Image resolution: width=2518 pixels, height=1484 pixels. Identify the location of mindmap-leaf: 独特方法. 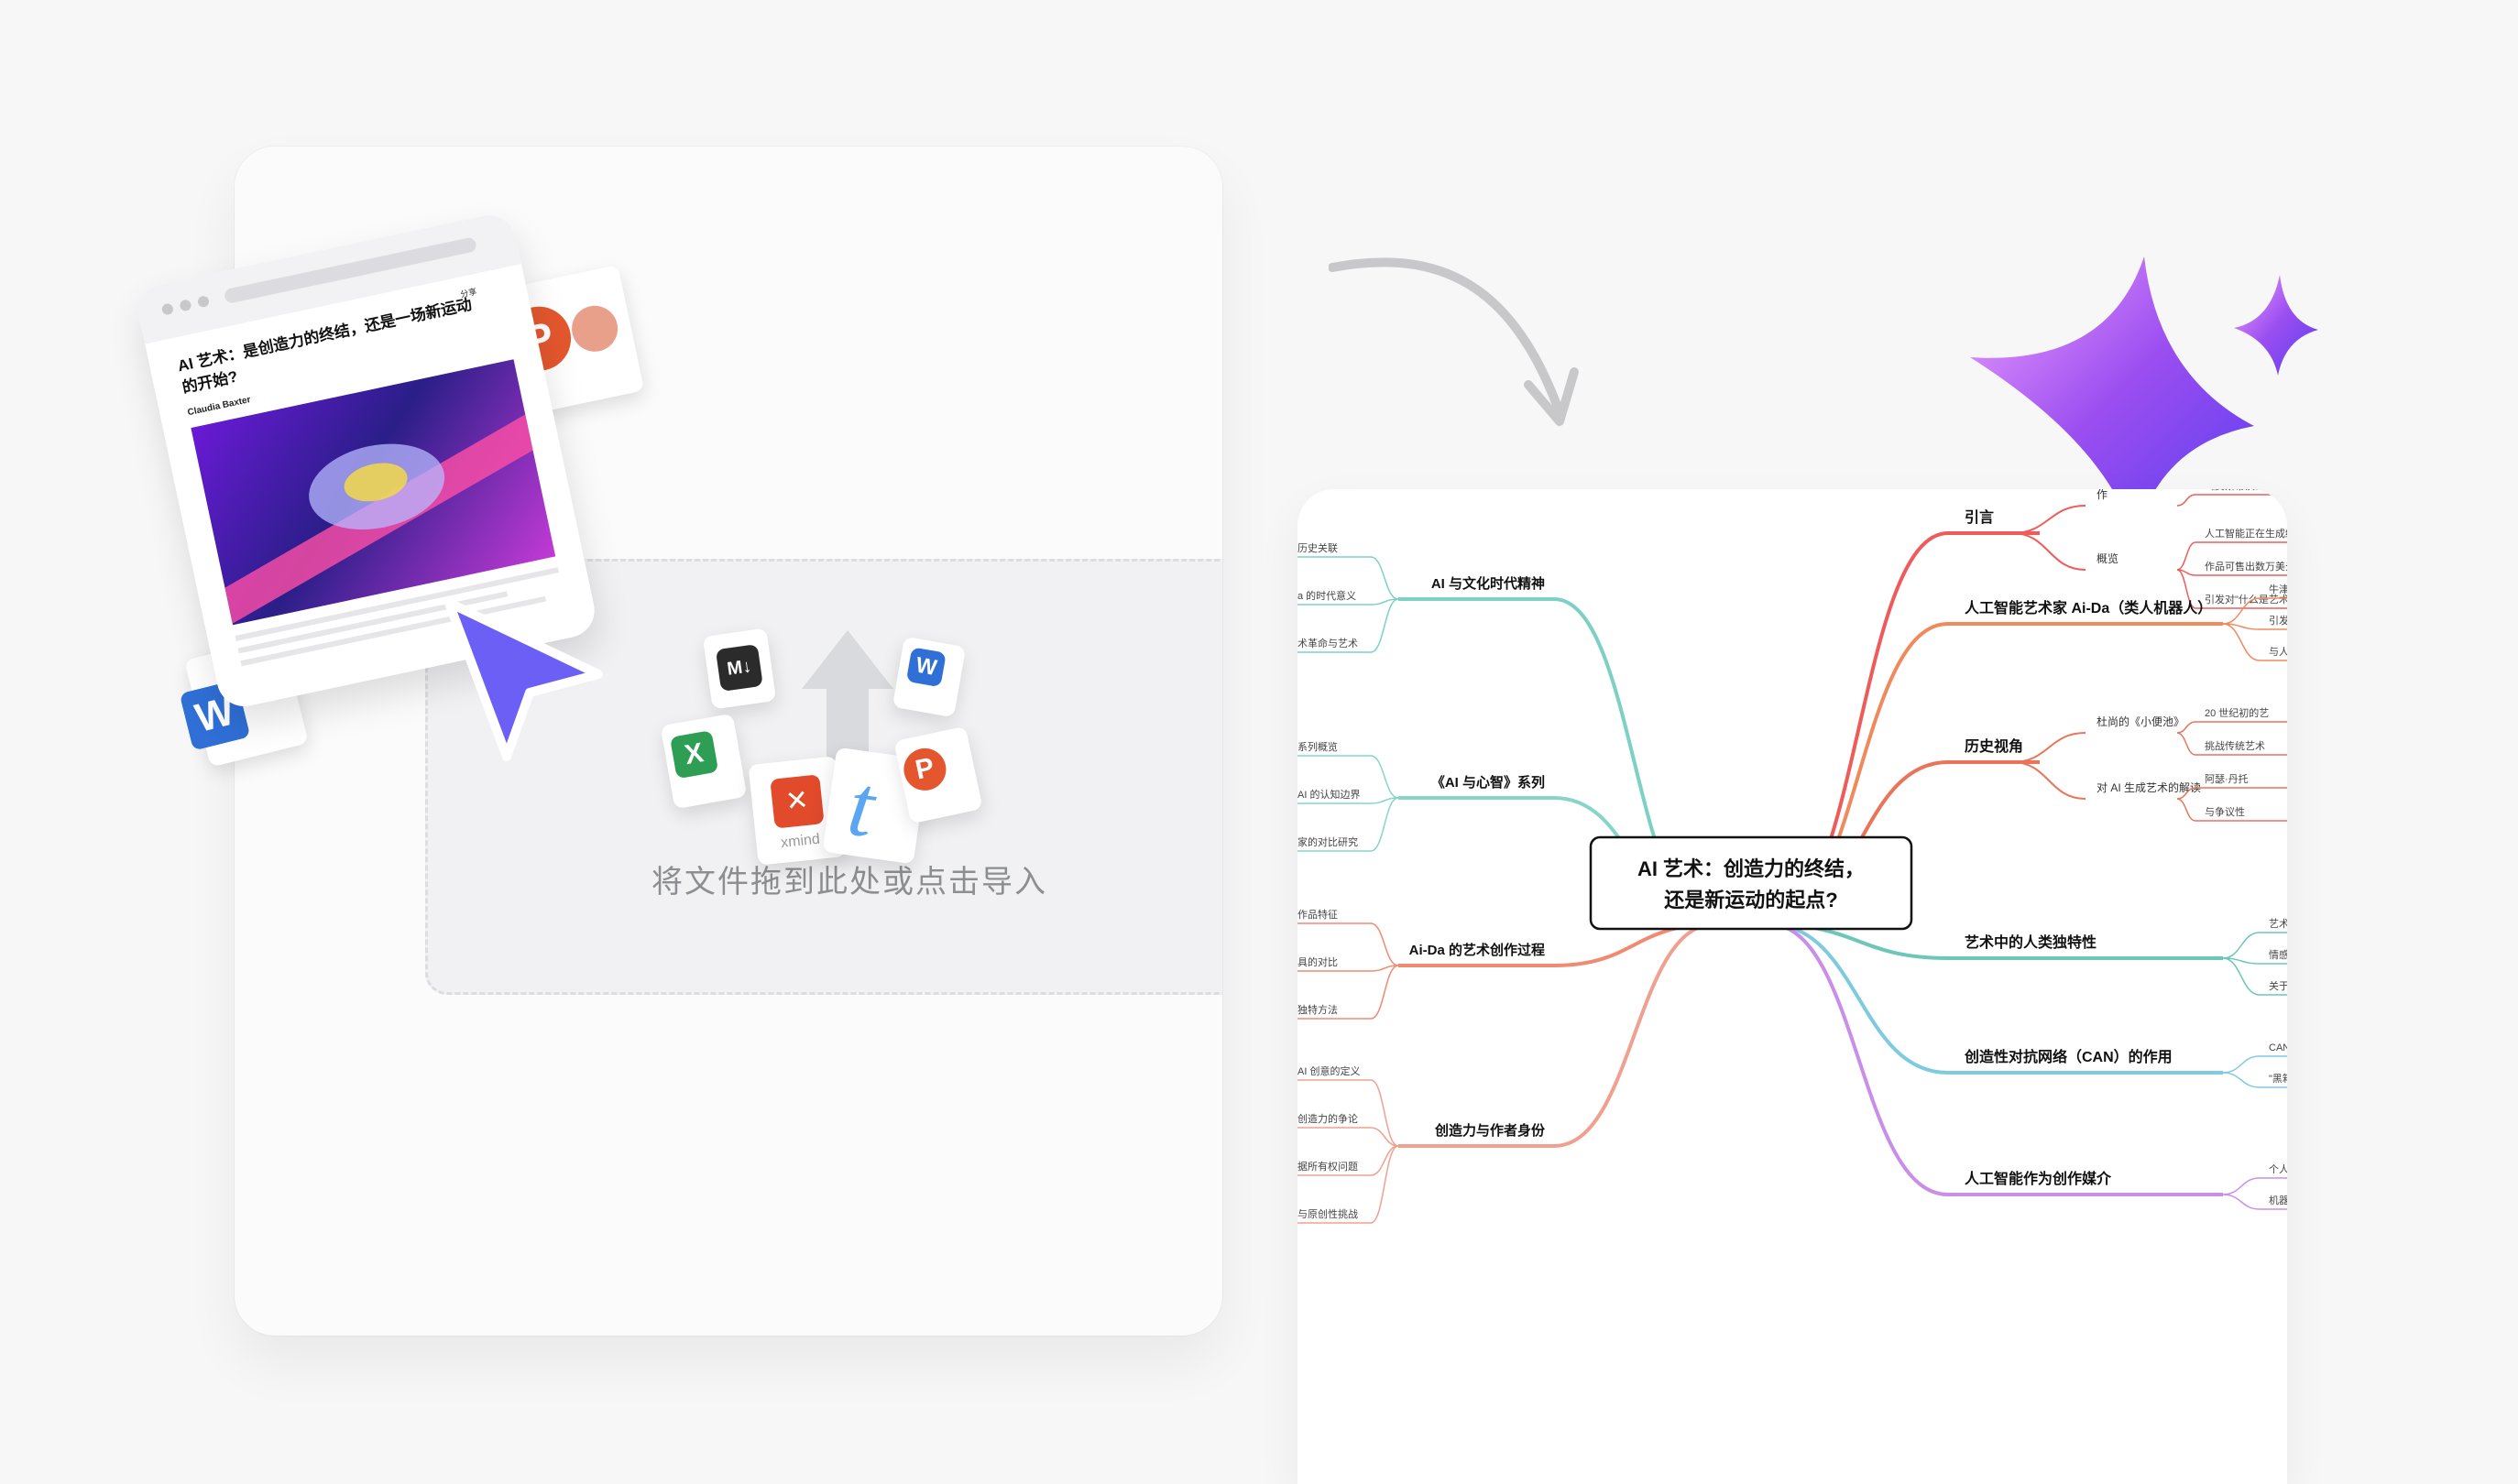
(1317, 1009).